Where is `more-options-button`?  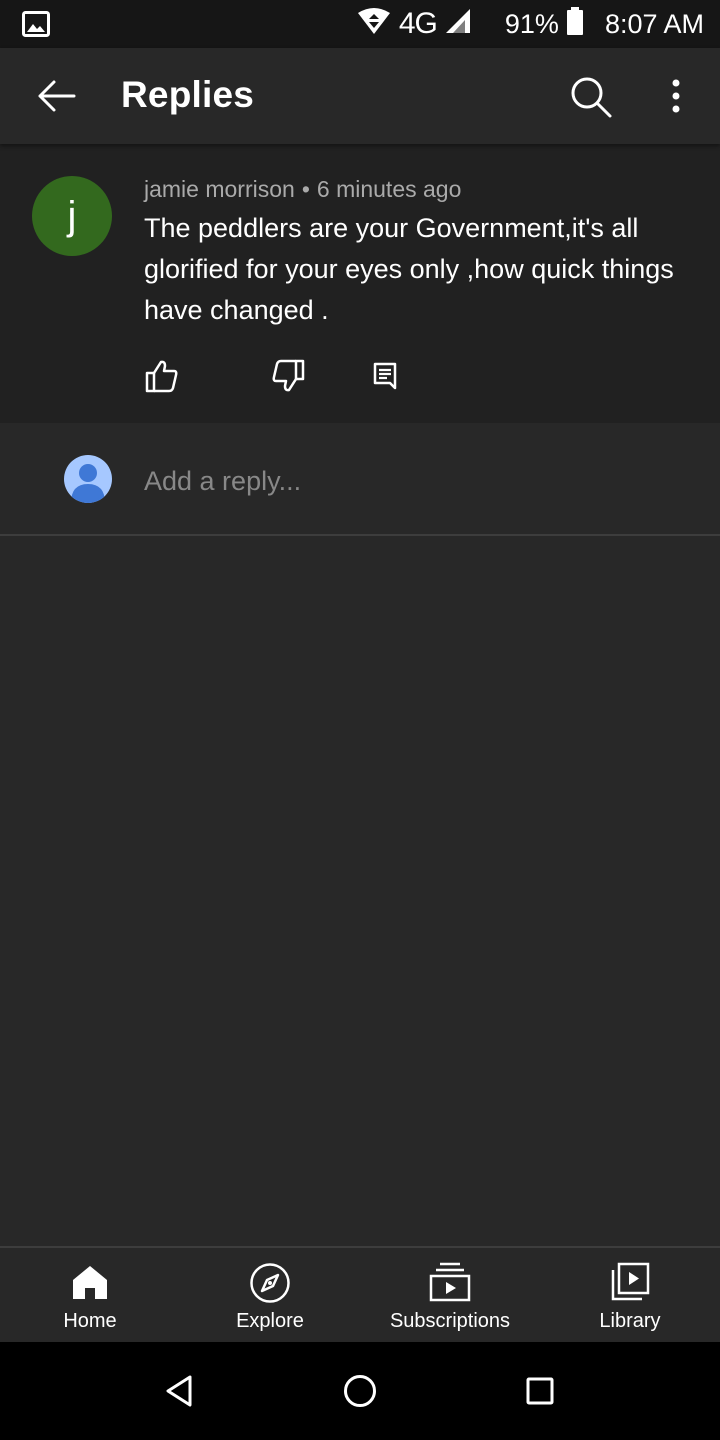 more-options-button is located at coordinates (676, 96).